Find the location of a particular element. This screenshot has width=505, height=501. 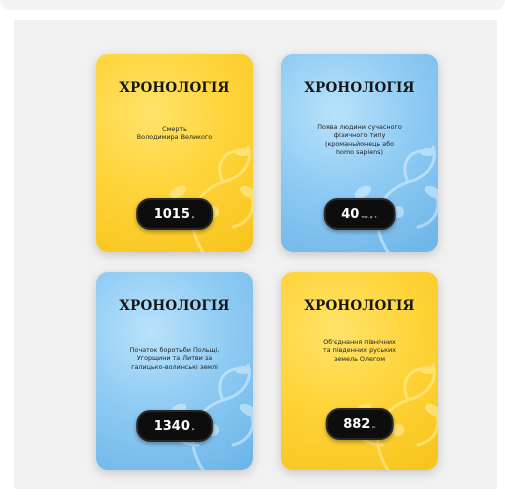

year-value: 1340 is located at coordinates (171, 426).